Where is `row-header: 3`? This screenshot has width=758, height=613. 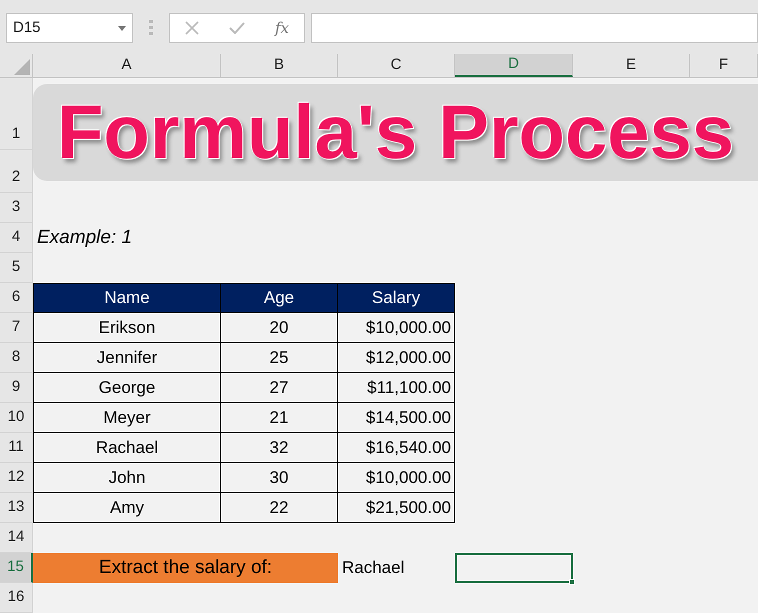 row-header: 3 is located at coordinates (16, 208).